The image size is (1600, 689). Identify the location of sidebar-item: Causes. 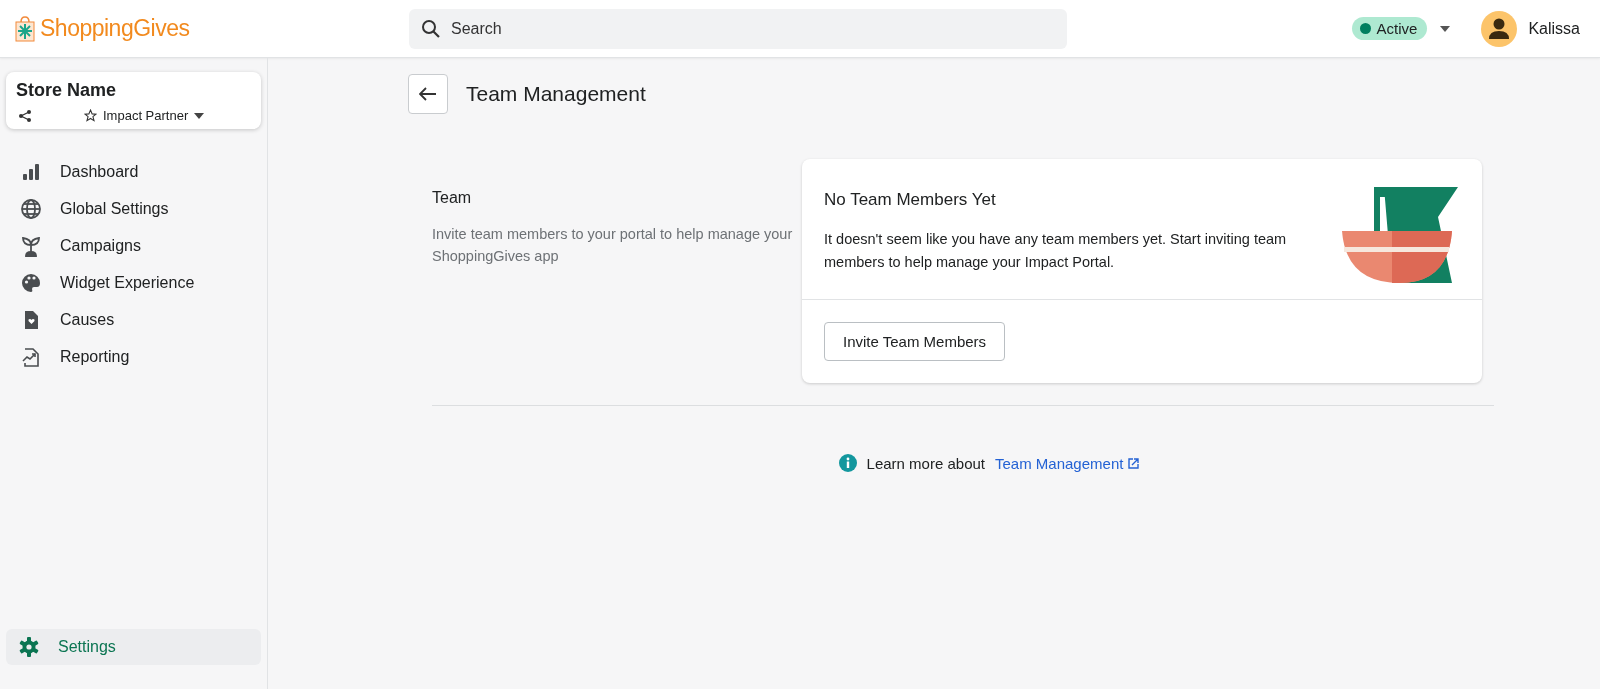
(133, 319).